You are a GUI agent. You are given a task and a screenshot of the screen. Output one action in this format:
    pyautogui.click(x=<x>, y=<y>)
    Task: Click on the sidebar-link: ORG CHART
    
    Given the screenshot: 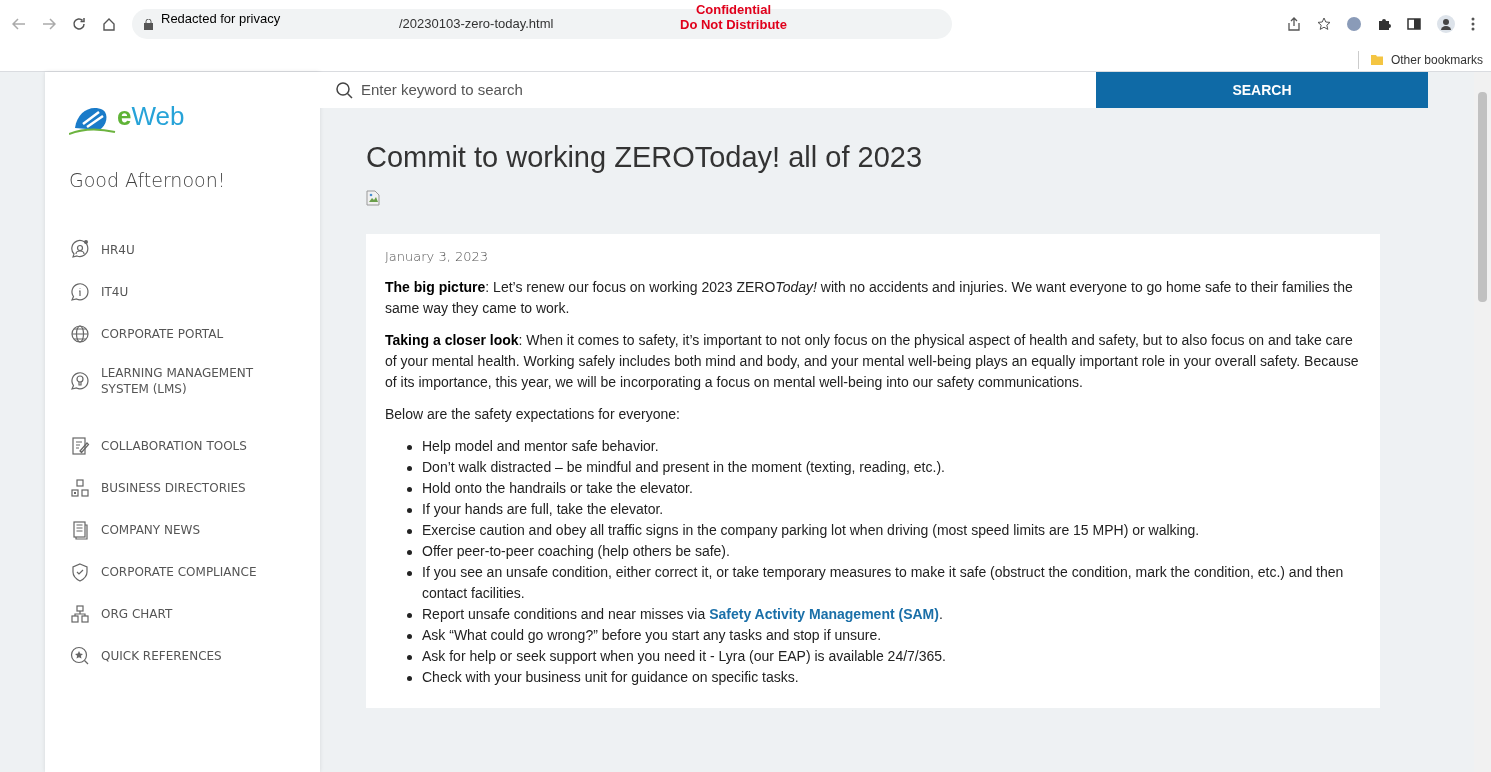 What is the action you would take?
    pyautogui.click(x=182, y=613)
    